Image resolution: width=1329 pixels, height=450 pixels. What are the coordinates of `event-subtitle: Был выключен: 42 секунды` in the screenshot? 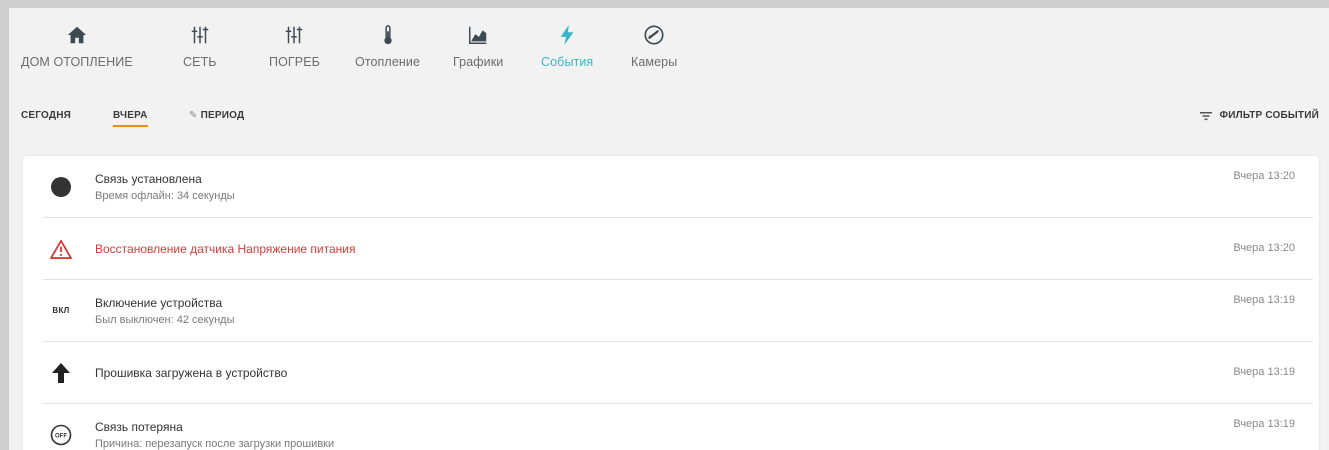 It's located at (165, 319).